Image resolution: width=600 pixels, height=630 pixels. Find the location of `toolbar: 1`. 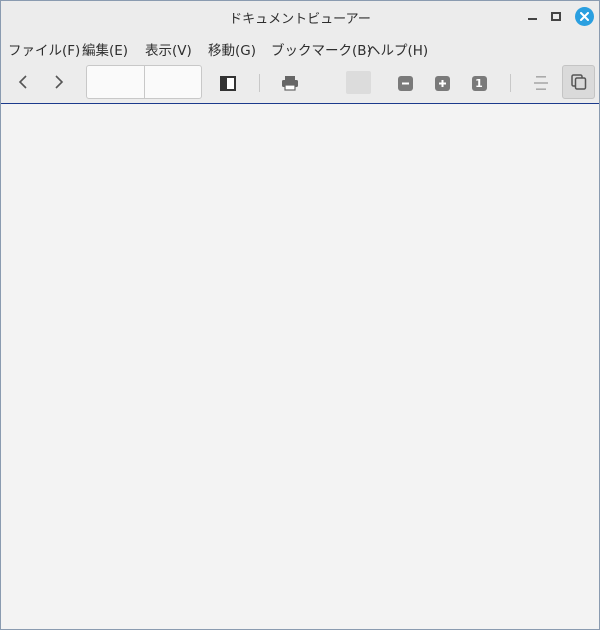

toolbar: 1 is located at coordinates (300, 82).